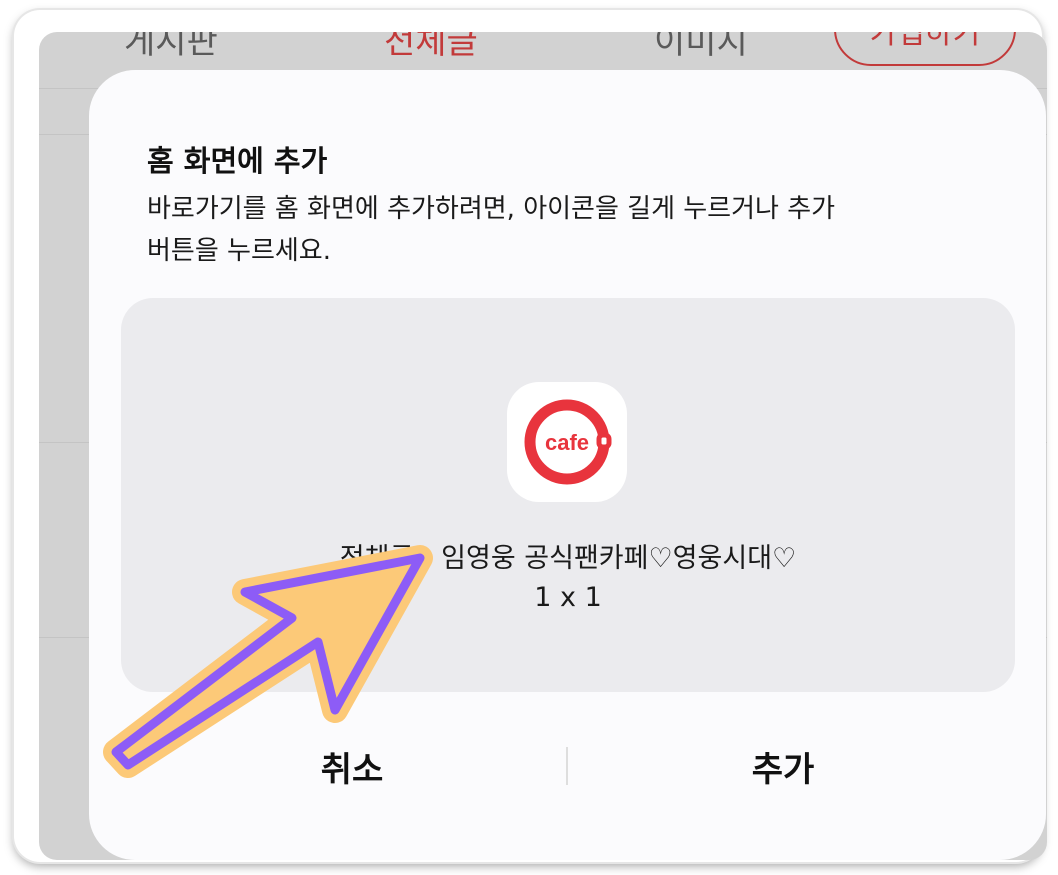  I want to click on shortcut-size: 1 x 1, so click(568, 597).